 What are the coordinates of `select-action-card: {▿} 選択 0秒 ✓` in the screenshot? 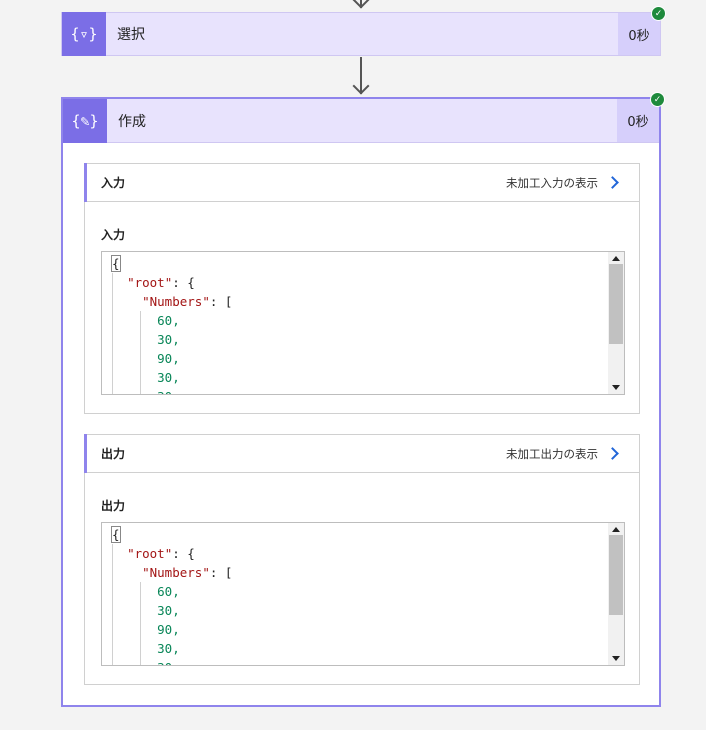 It's located at (363, 31).